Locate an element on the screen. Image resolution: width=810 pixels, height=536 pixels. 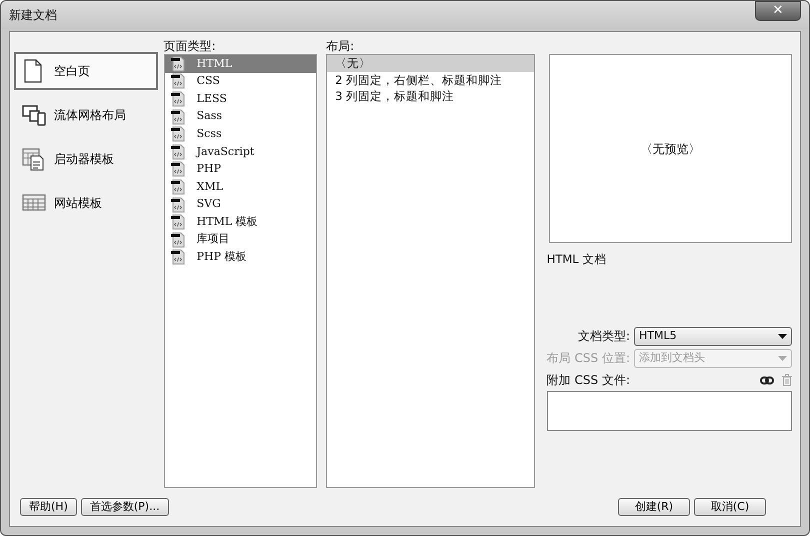
attach-css-label: 附加 CSS 文件: is located at coordinates (588, 380).